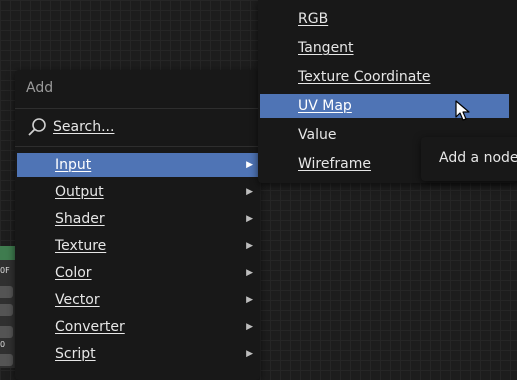 The height and width of the screenshot is (380, 517). What do you see at coordinates (313, 19) in the screenshot?
I see `submenu-item-label: RGB` at bounding box center [313, 19].